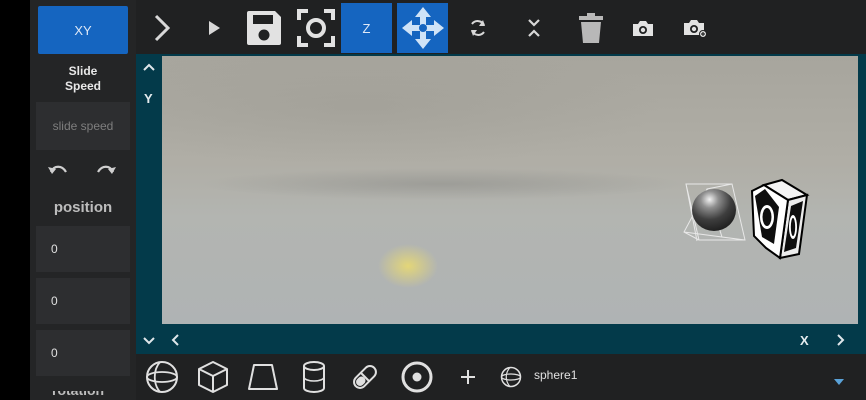  Describe the element at coordinates (366, 28) in the screenshot. I see `z-plane-button: Z` at that location.